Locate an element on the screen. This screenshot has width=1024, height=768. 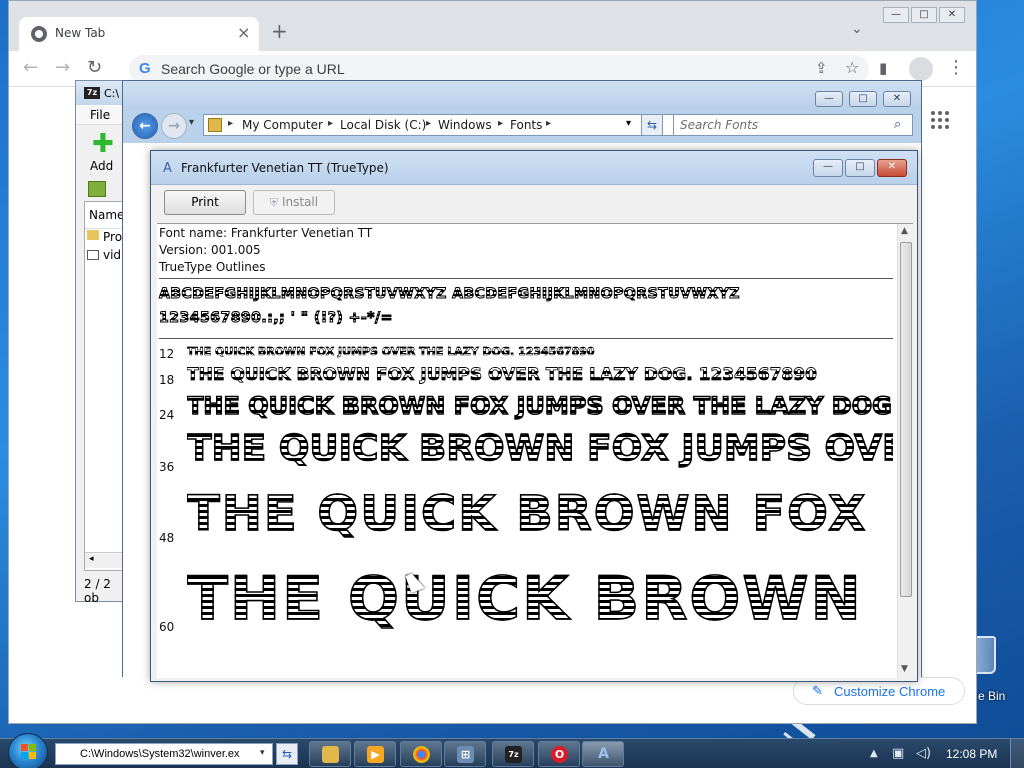
scrollbar-thumb is located at coordinates (906, 419).